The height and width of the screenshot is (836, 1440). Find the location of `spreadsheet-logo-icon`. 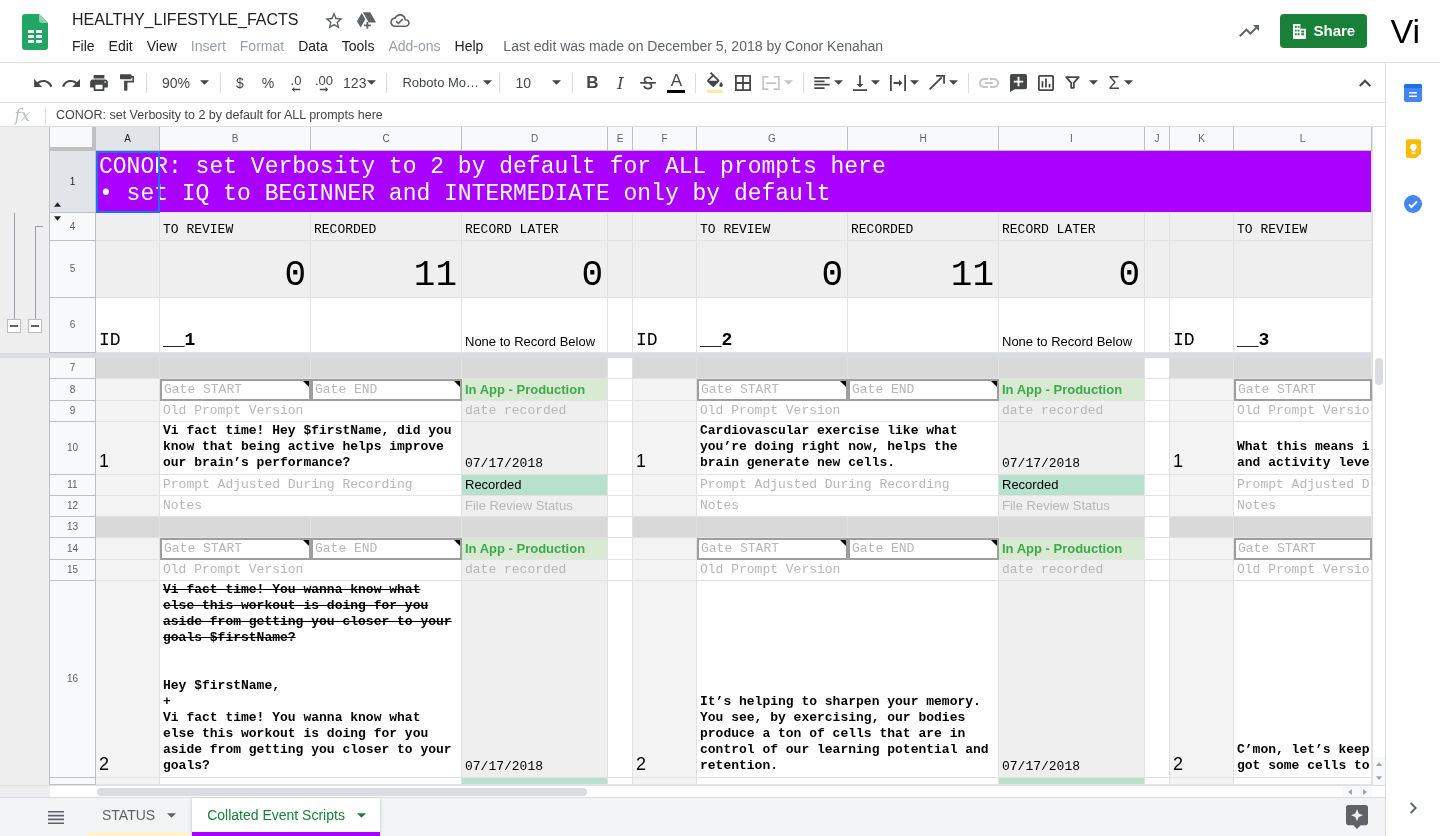

spreadsheet-logo-icon is located at coordinates (35, 32).